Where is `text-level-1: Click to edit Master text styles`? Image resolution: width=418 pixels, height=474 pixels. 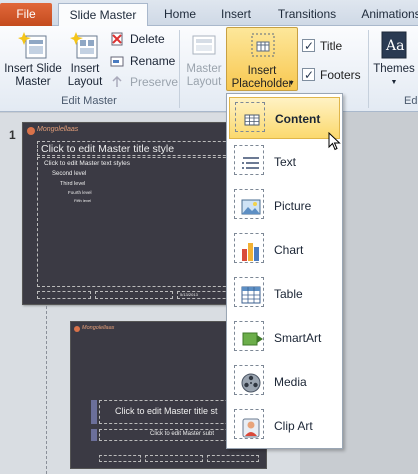
text-level-1: Click to edit Master text styles is located at coordinates (87, 163).